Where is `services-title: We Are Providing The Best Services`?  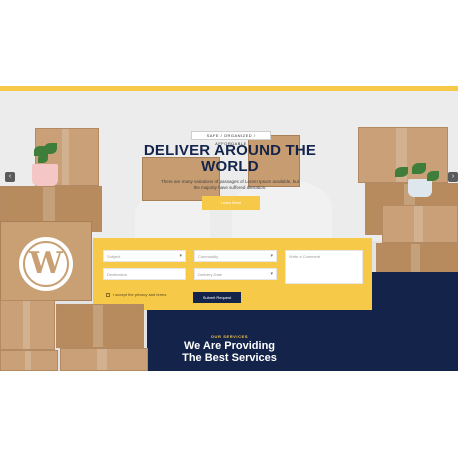
services-title: We Are Providing The Best Services is located at coordinates (229, 352).